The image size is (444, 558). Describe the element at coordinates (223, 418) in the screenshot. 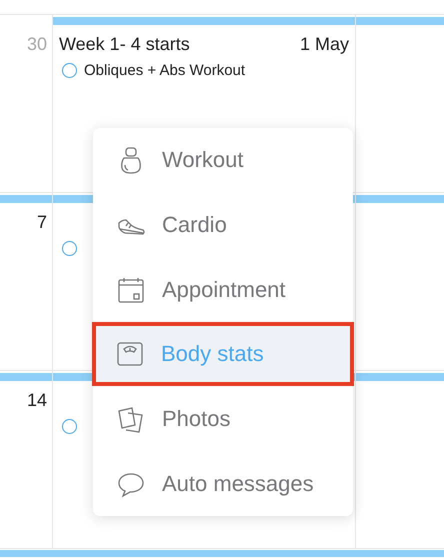

I see `menu-item: Photos` at that location.